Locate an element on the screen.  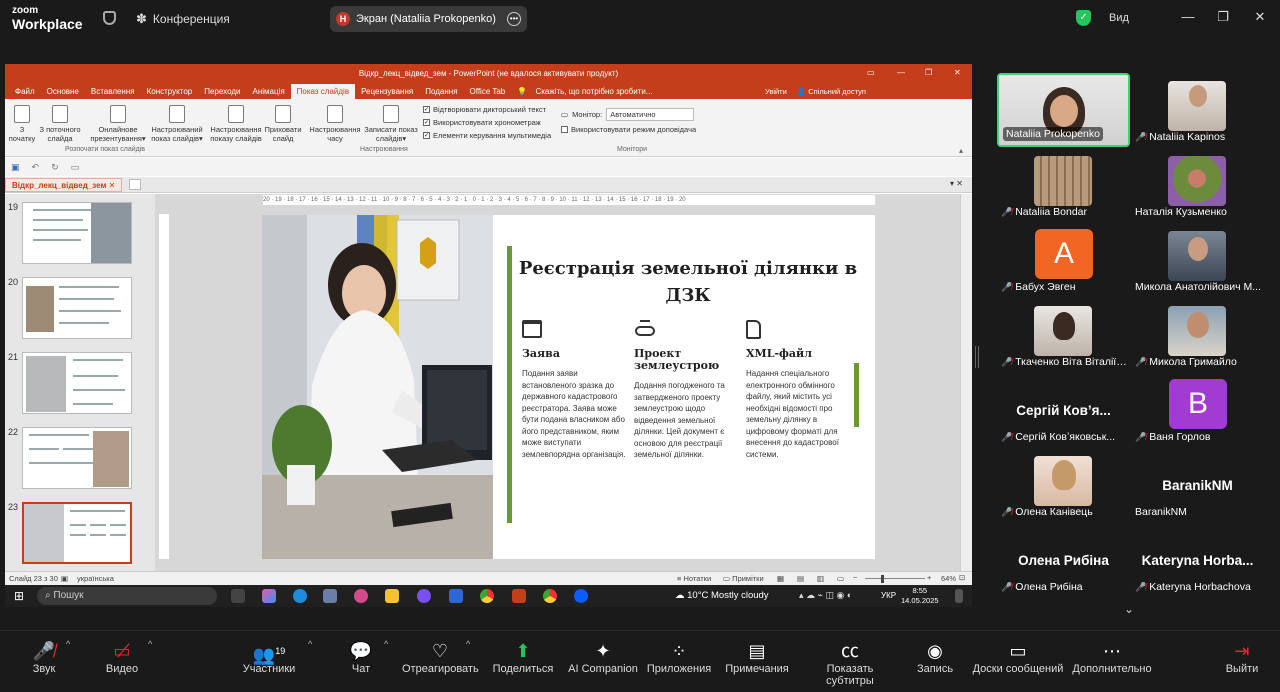
hide-slide-button: Приховати слайд is located at coordinates (283, 124).